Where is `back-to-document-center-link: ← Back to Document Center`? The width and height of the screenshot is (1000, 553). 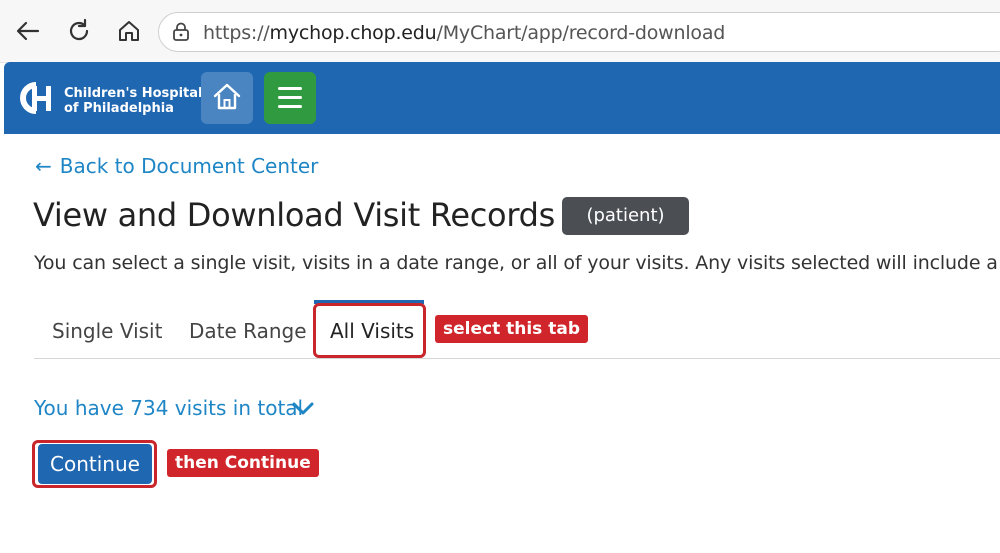 back-to-document-center-link: ← Back to Document Center is located at coordinates (176, 166).